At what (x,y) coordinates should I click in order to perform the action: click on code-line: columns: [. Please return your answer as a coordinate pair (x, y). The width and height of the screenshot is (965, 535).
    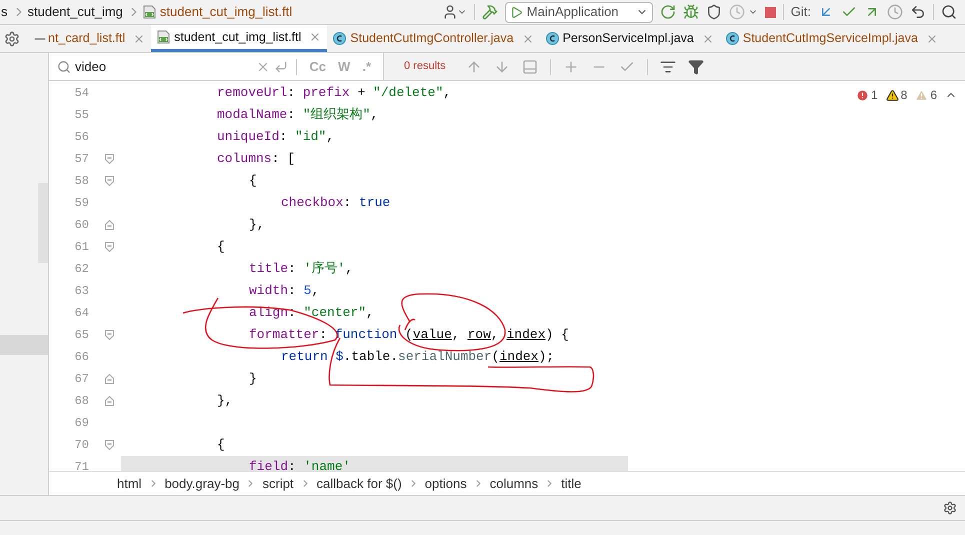
    Looking at the image, I should click on (256, 159).